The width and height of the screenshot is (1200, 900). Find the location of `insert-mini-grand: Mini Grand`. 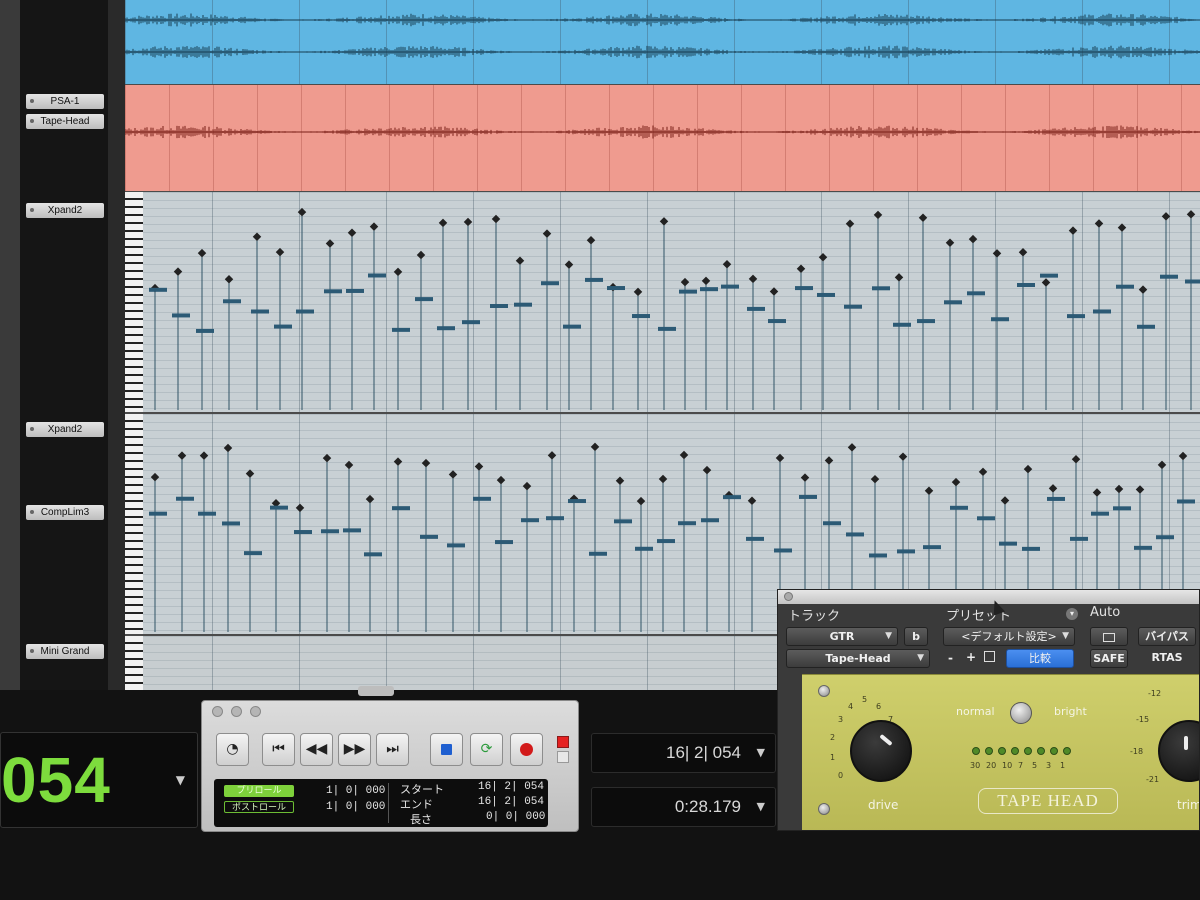

insert-mini-grand: Mini Grand is located at coordinates (65, 651).